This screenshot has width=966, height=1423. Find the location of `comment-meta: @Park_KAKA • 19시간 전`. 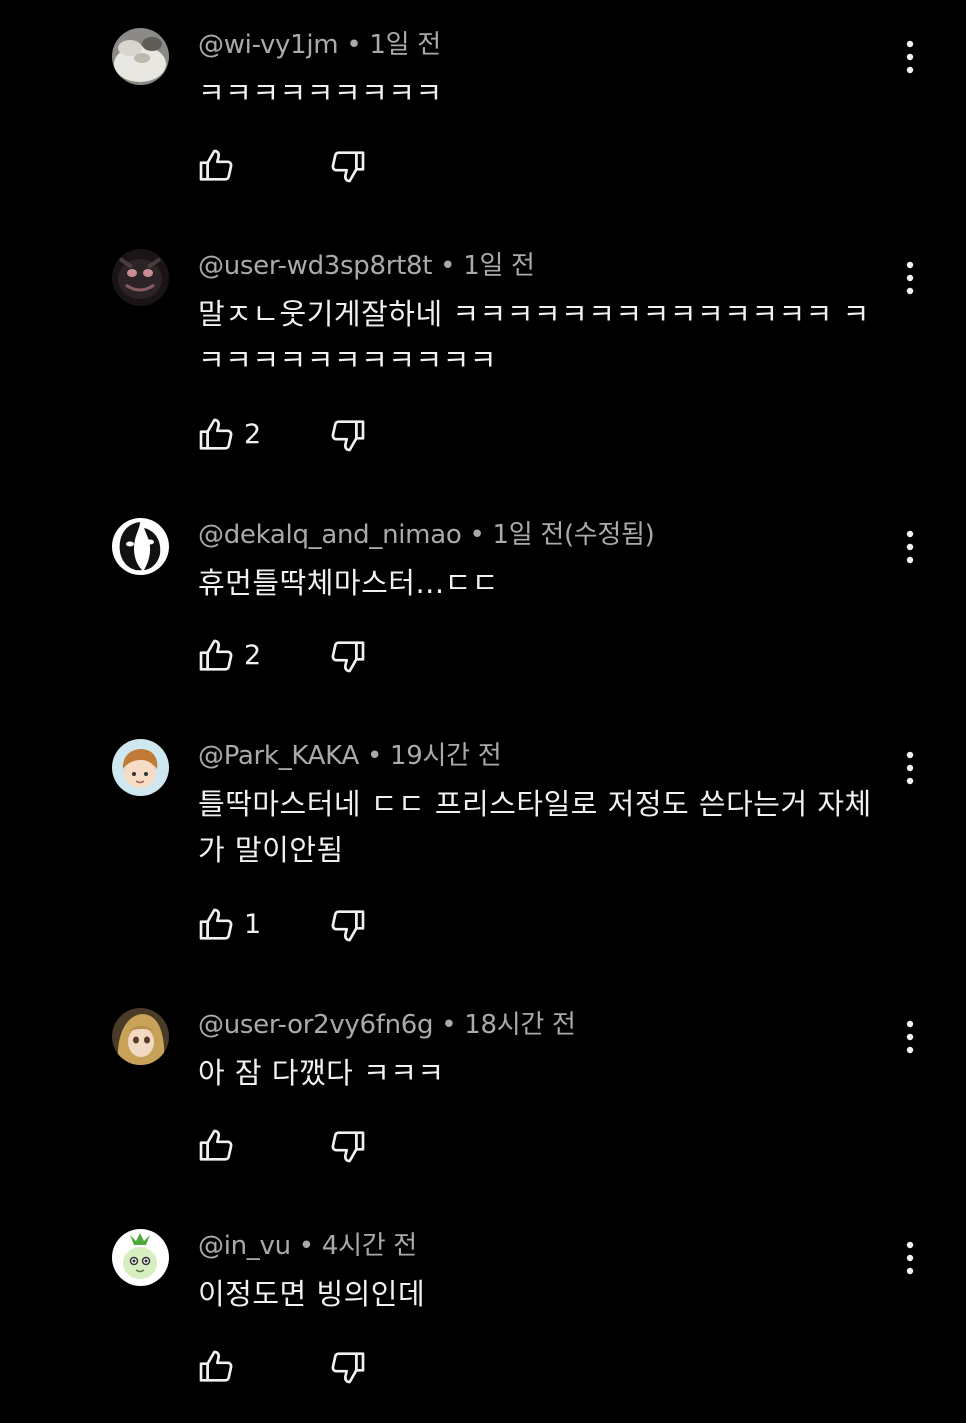

comment-meta: @Park_KAKA • 19시간 전 is located at coordinates (350, 756).